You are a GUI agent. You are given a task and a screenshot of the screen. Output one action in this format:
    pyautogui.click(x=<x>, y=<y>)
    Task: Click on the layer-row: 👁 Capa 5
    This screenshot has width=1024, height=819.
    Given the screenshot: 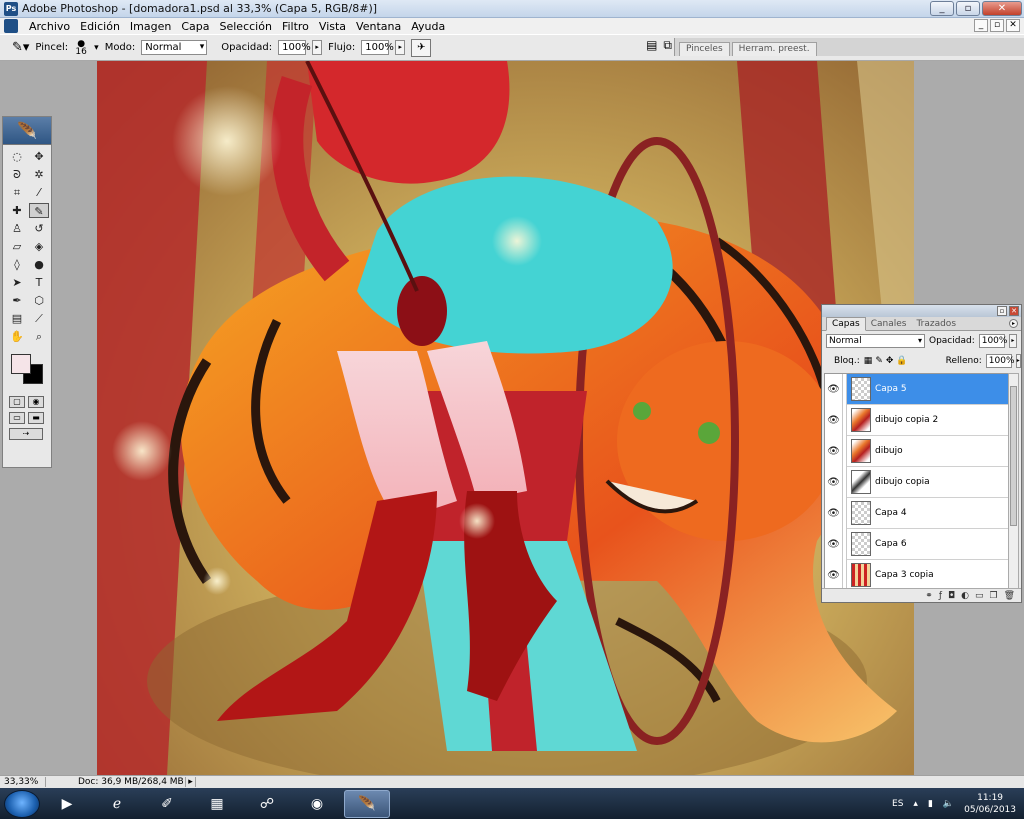 What is the action you would take?
    pyautogui.click(x=916, y=389)
    